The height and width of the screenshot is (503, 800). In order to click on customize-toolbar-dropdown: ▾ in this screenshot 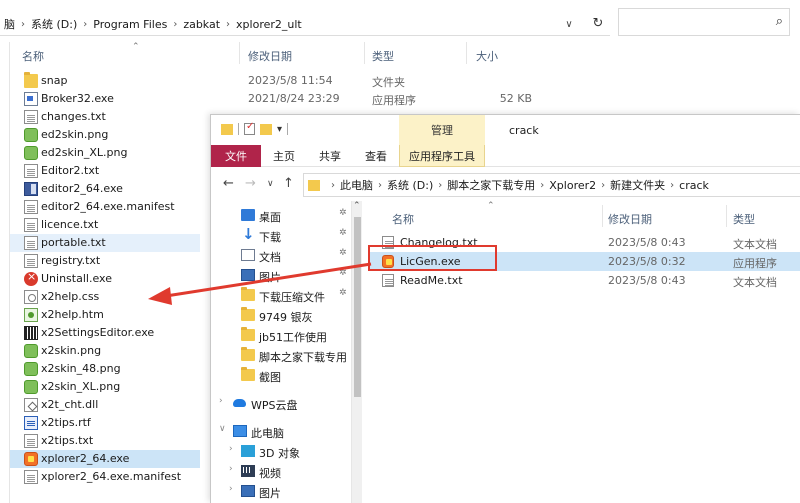, I will do `click(279, 129)`.